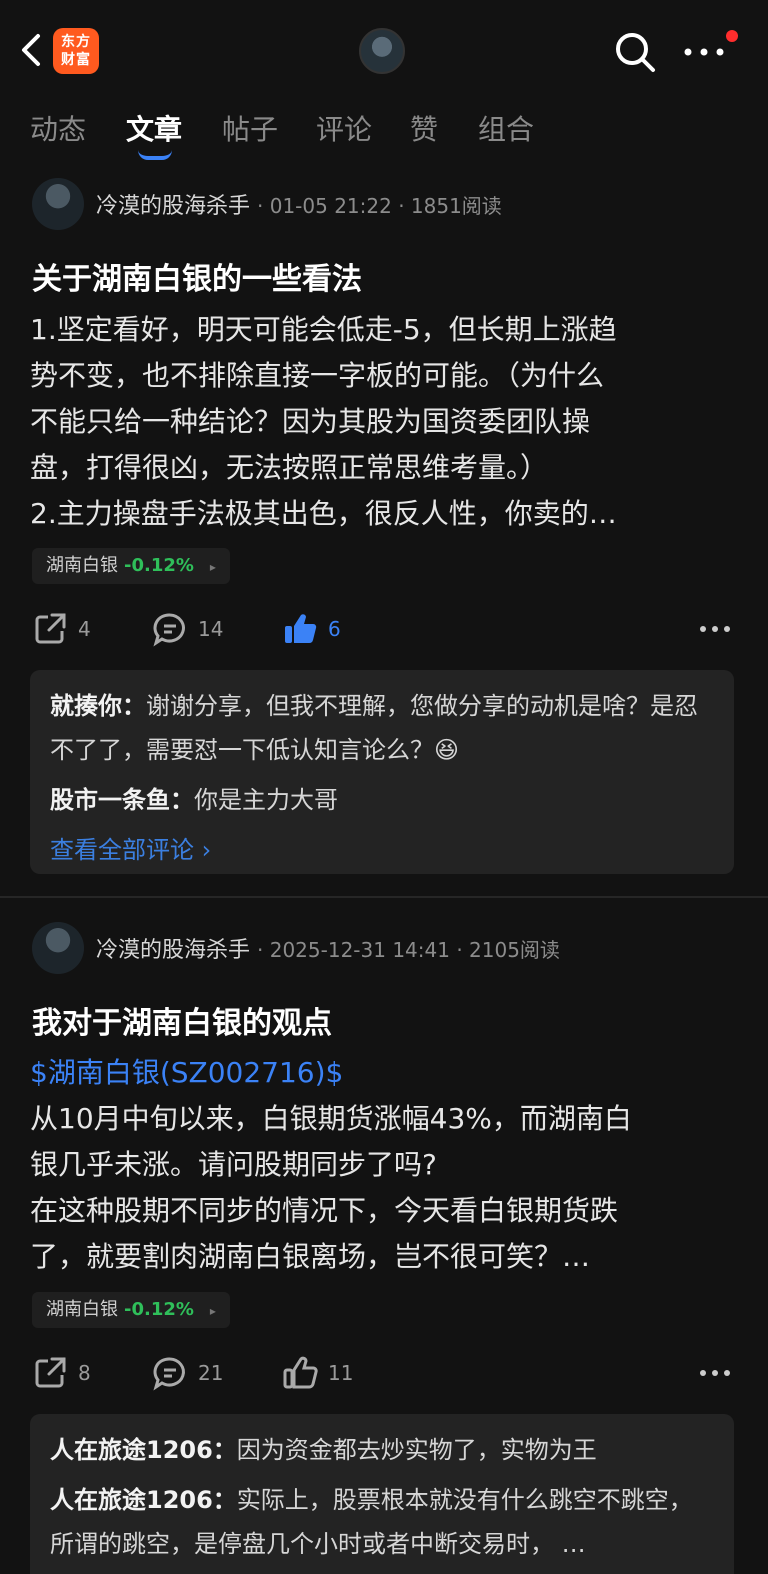 This screenshot has height=1574, width=768. Describe the element at coordinates (84, 1373) in the screenshot. I see `share-count: 8` at that location.